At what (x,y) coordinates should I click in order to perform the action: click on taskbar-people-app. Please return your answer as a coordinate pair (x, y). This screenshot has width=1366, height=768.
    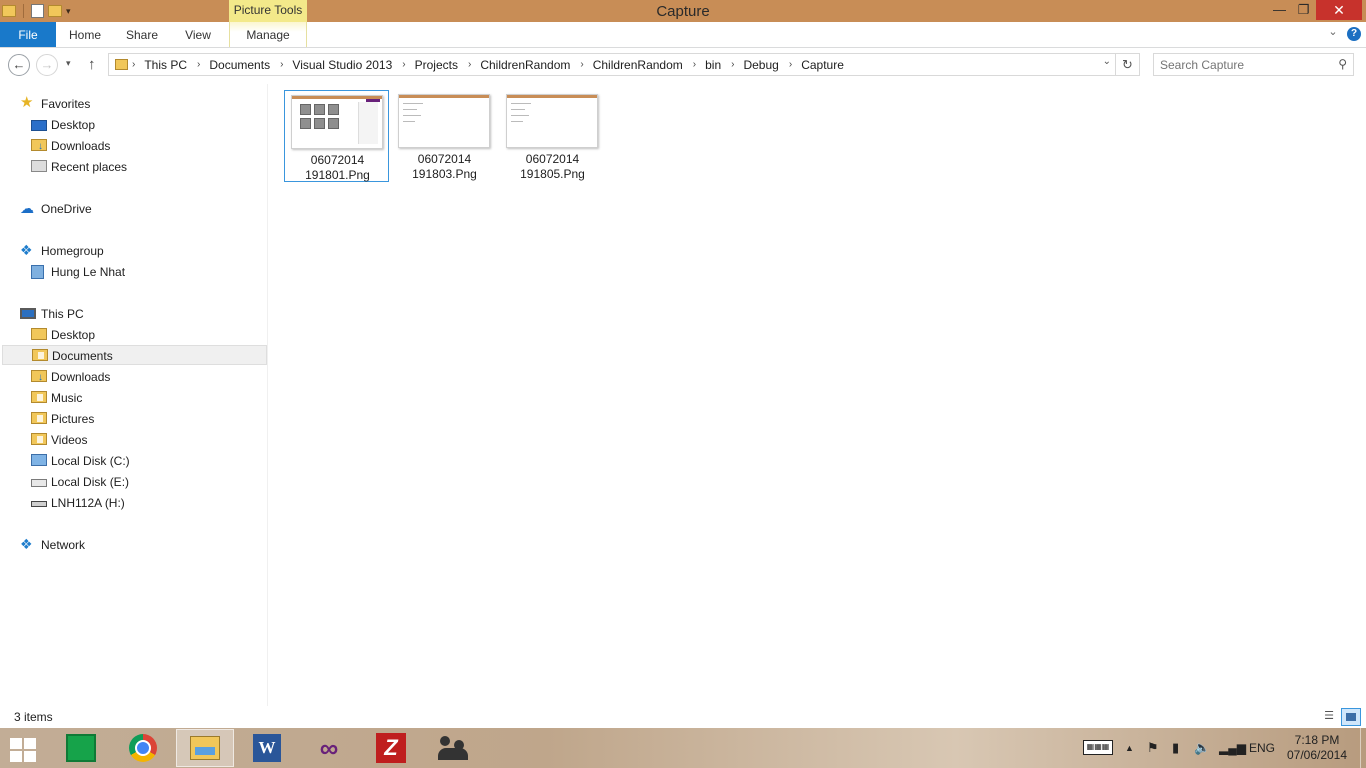
    Looking at the image, I should click on (453, 748).